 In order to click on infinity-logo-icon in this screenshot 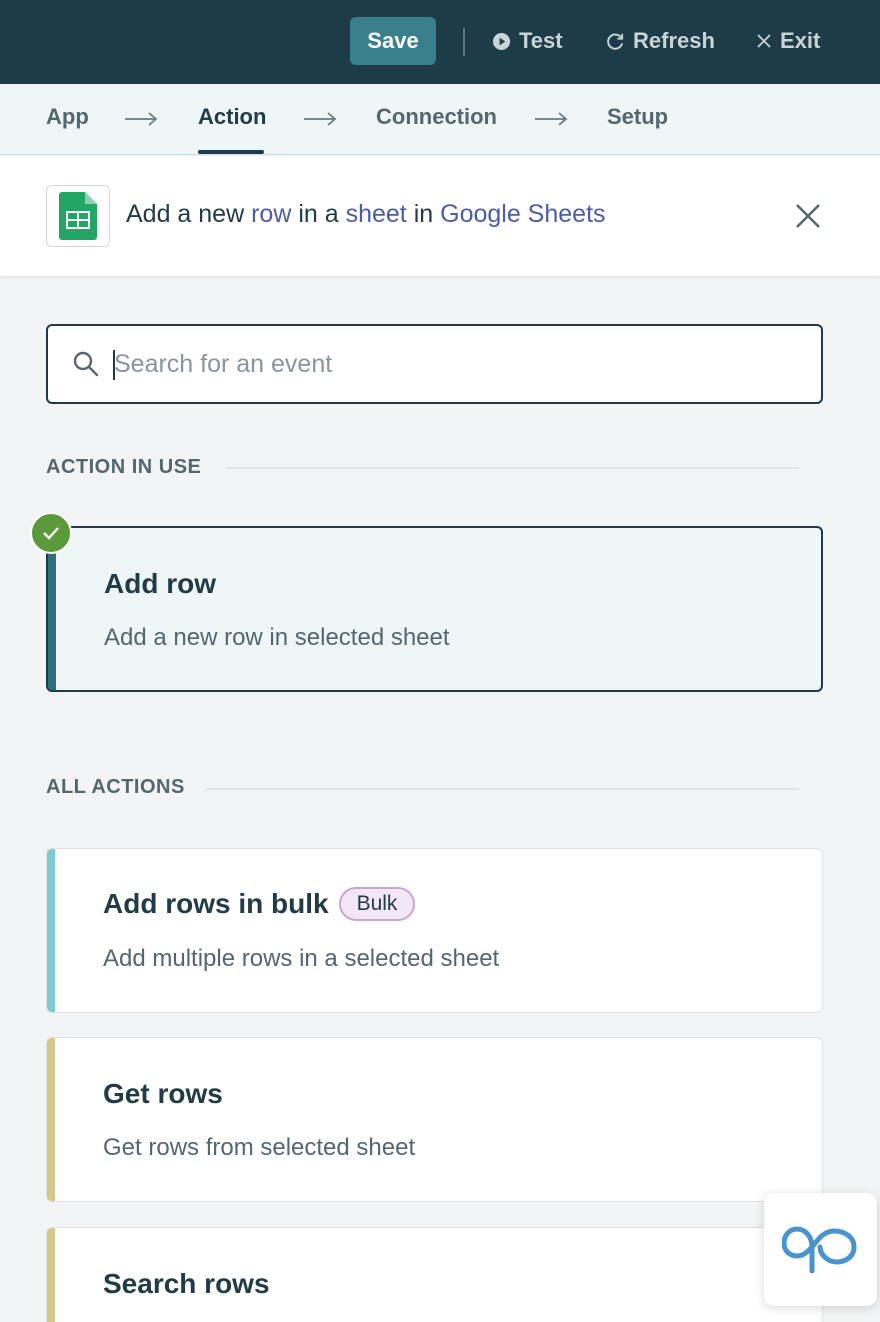, I will do `click(820, 1249)`.